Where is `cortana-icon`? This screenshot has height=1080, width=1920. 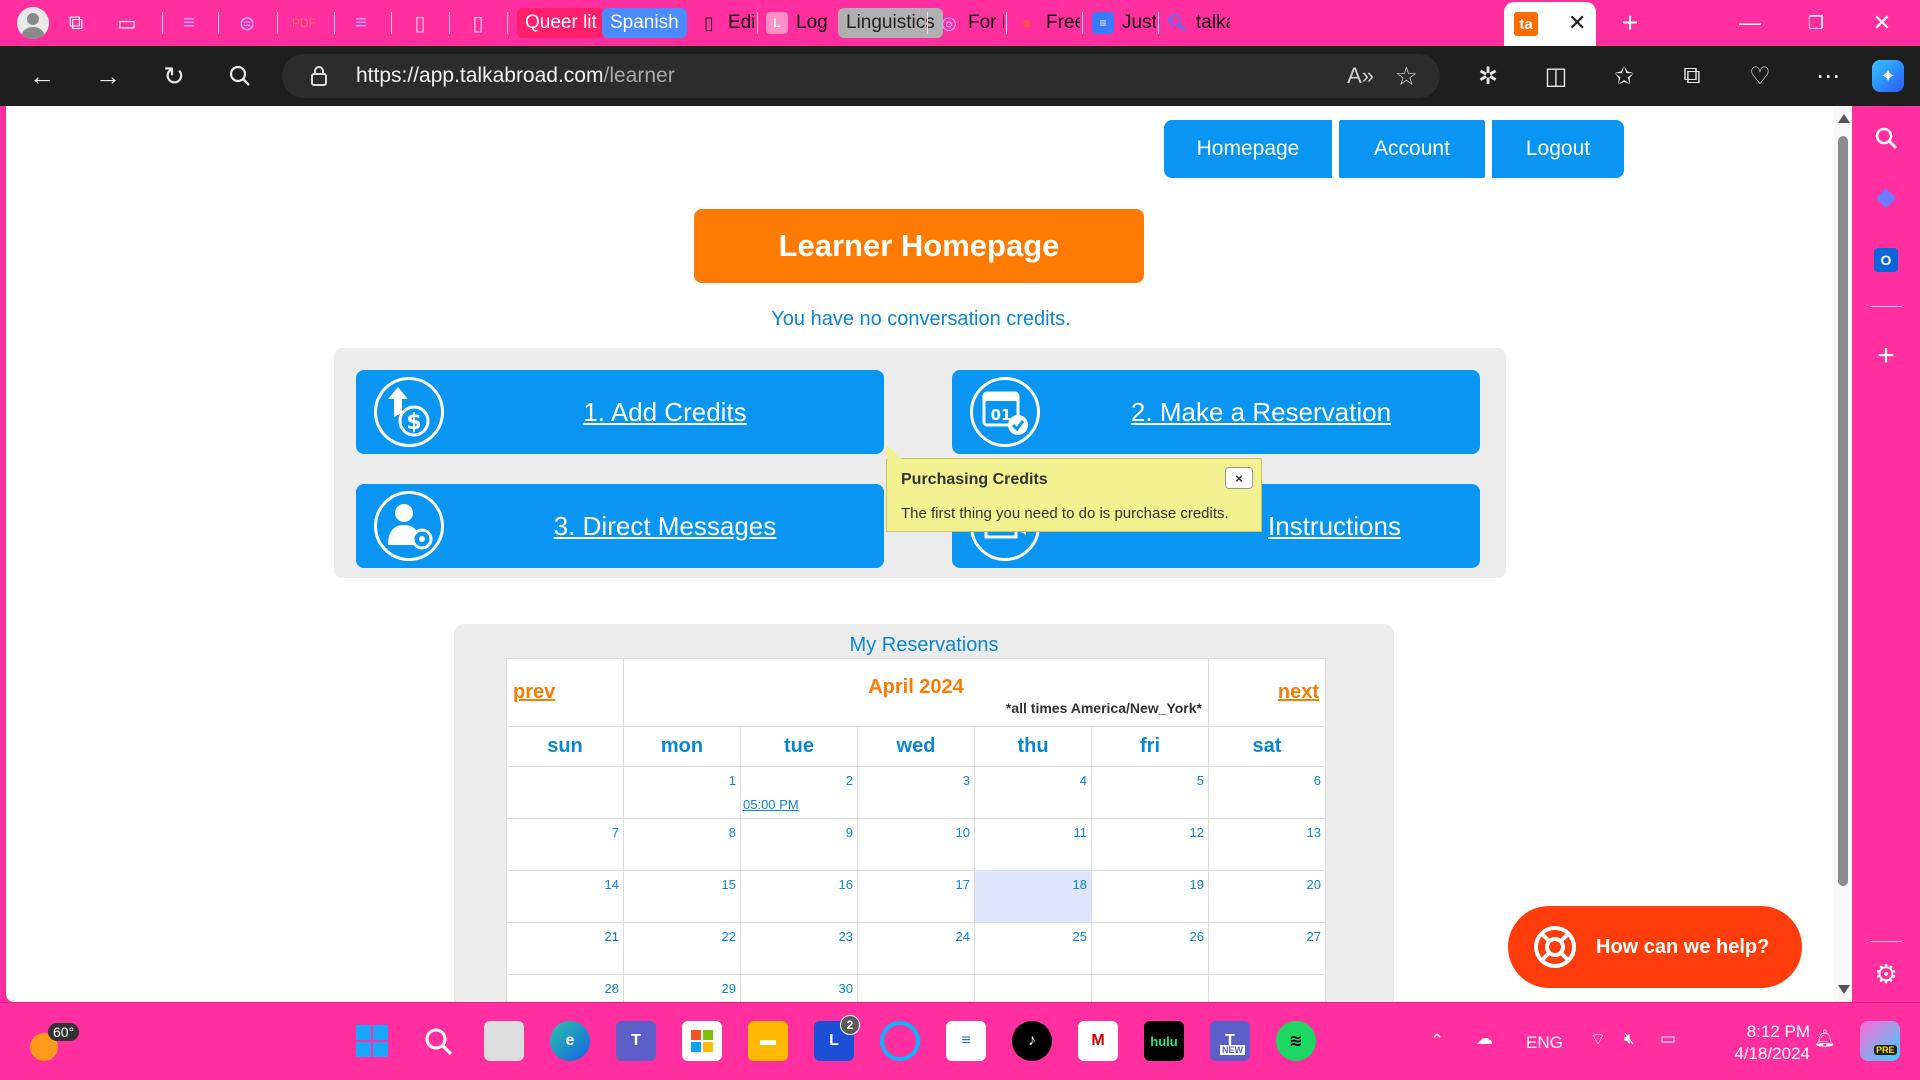 cortana-icon is located at coordinates (900, 1041).